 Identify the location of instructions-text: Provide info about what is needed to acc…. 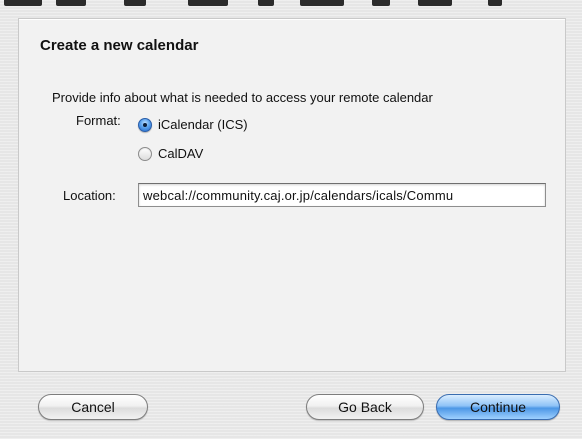
(242, 97).